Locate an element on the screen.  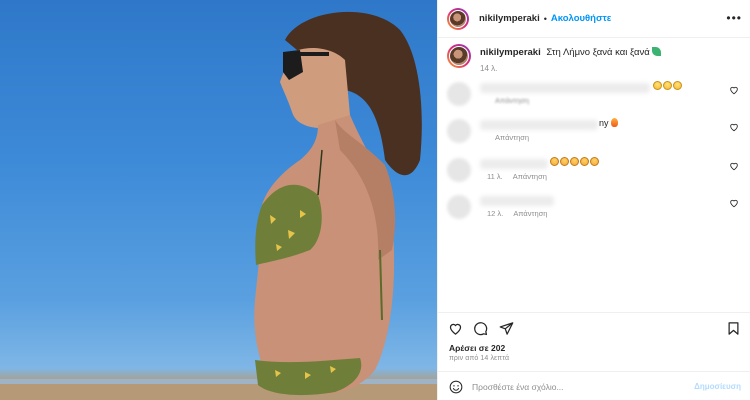
comment-item: Απάντηση is located at coordinates (595, 95).